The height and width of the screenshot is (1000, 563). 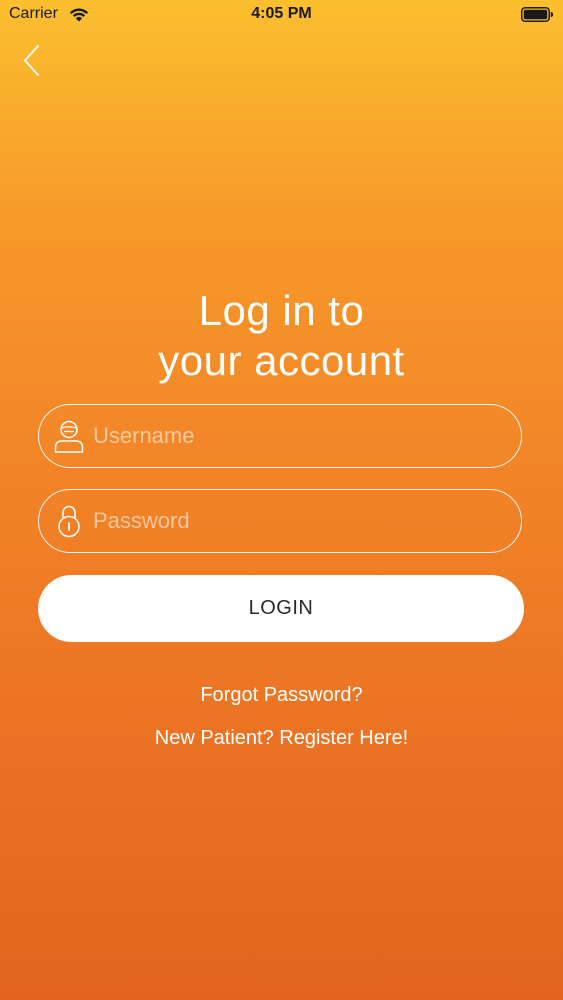 I want to click on forgot-password-link: Forgot Password?, so click(x=281, y=695).